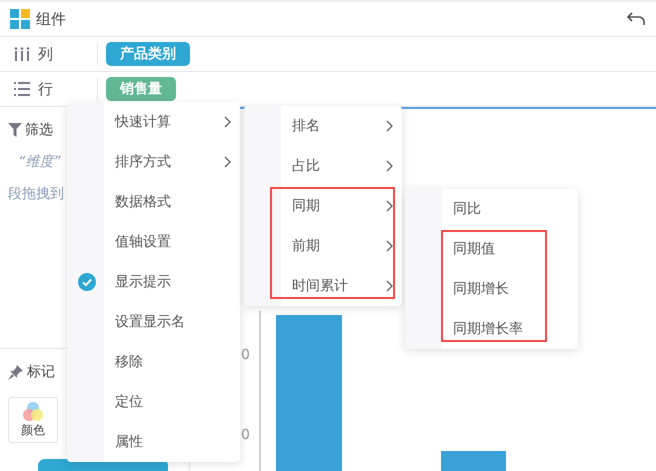  I want to click on menu-item: 移除, so click(153, 362).